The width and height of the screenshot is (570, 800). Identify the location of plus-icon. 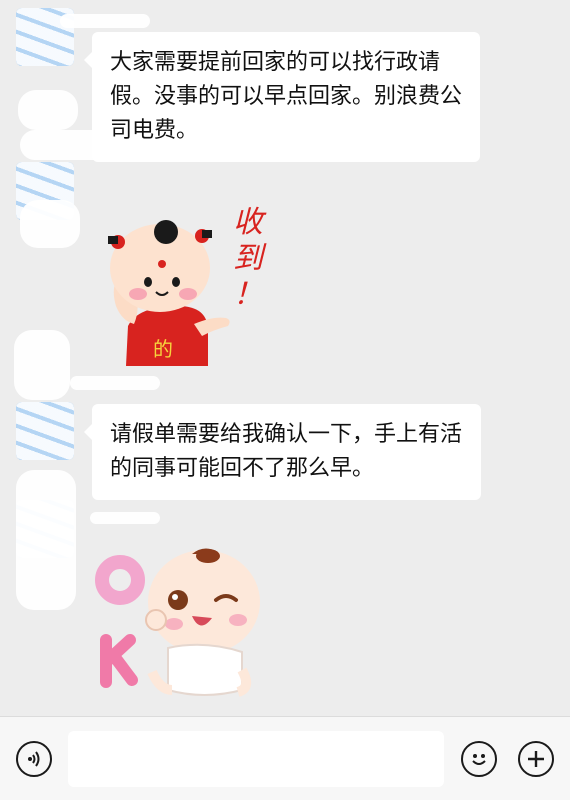
(536, 759).